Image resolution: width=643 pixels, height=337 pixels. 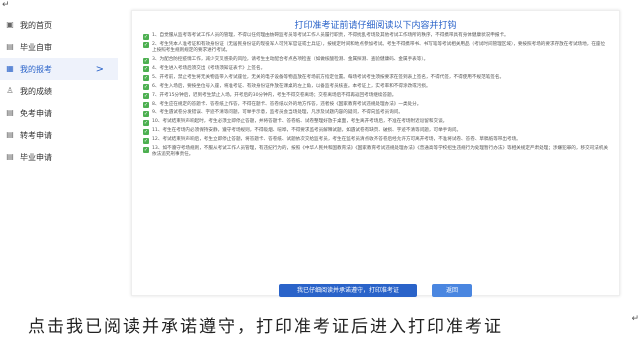 I want to click on sidebar-item: ♙ 我的成绩, so click(x=59, y=91).